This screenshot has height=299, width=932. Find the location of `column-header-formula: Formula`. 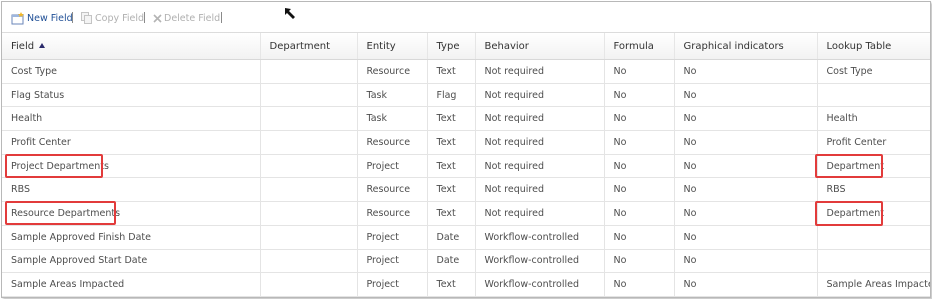

column-header-formula: Formula is located at coordinates (638, 46).